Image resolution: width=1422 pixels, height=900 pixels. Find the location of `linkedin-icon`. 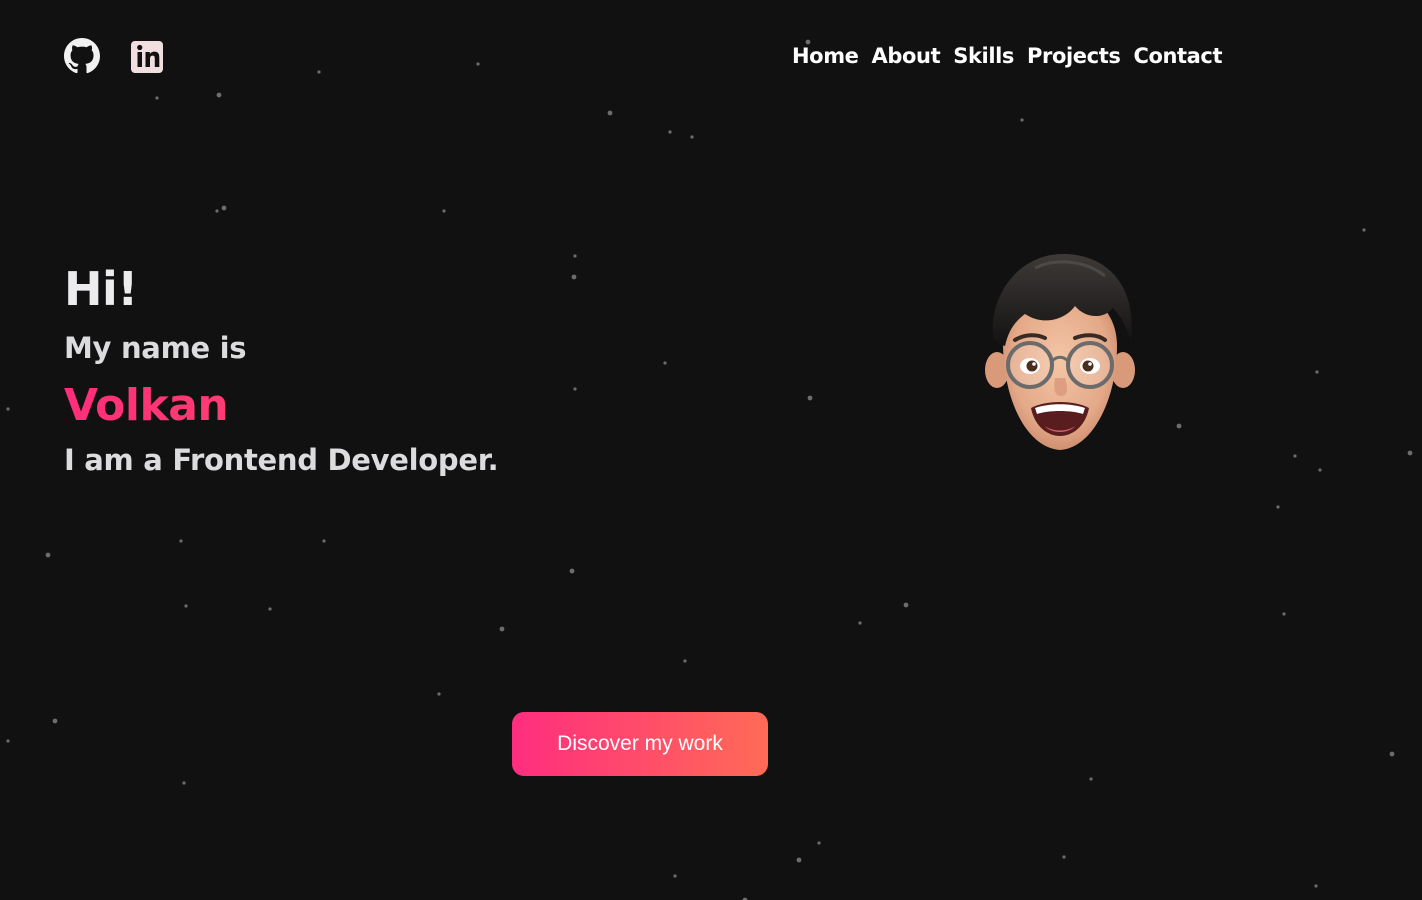

linkedin-icon is located at coordinates (147, 57).